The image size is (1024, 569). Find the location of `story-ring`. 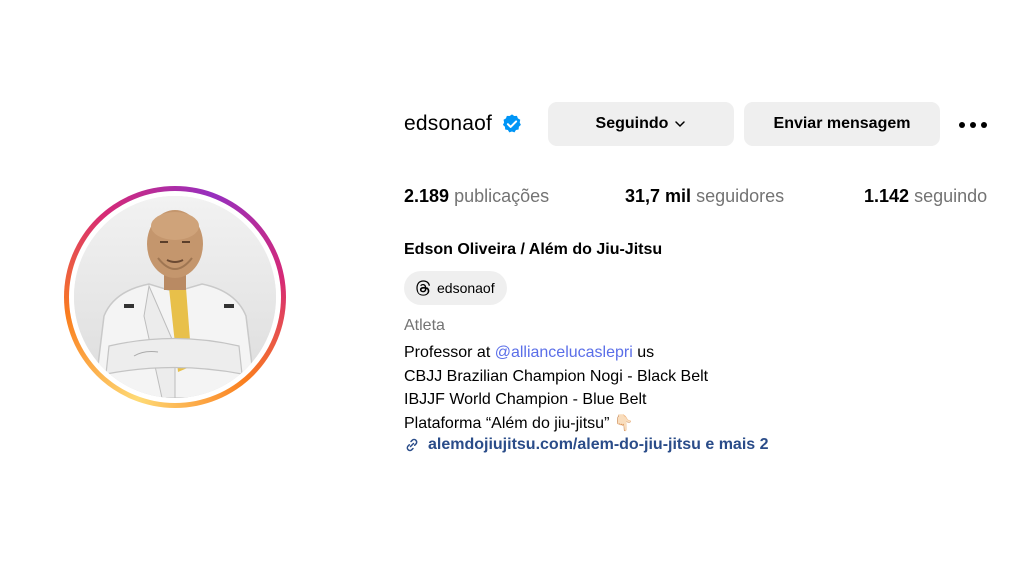

story-ring is located at coordinates (175, 297).